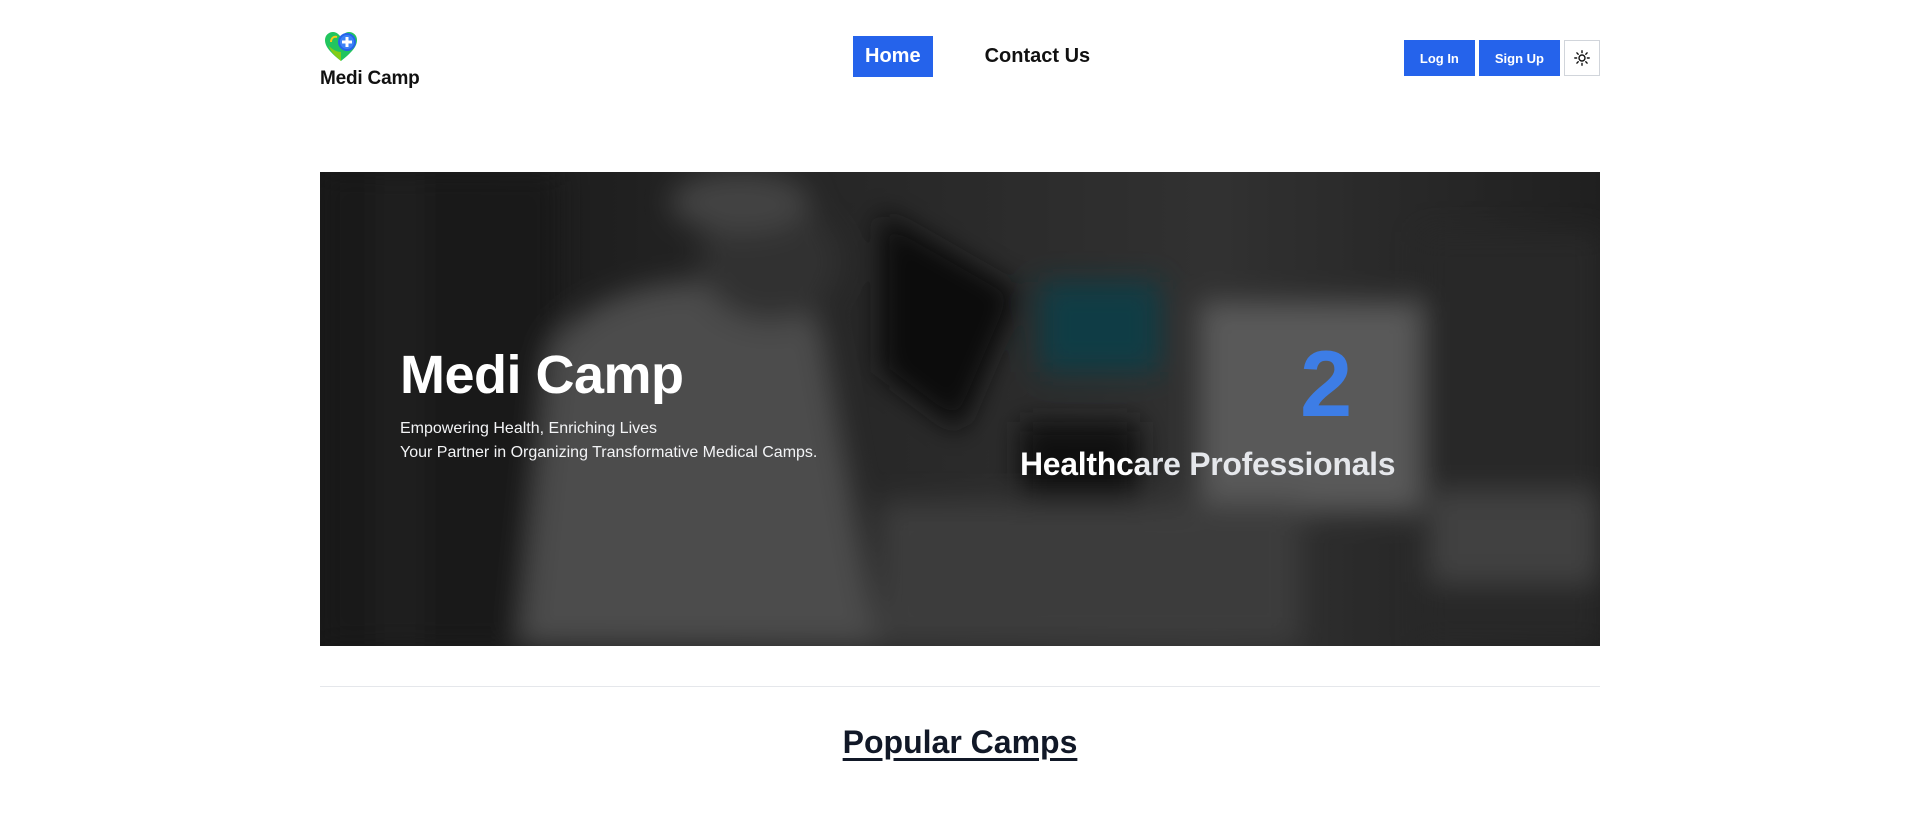 The image size is (1920, 817). What do you see at coordinates (1208, 464) in the screenshot?
I see `stat-label: Healthcare Professionals` at bounding box center [1208, 464].